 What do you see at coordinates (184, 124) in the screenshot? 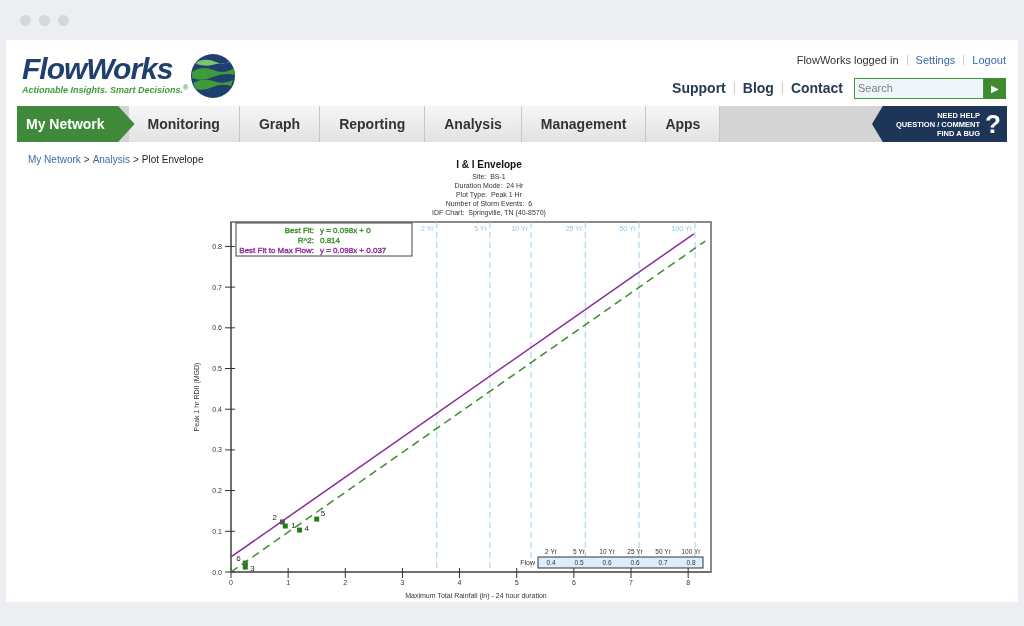
I see `nav-tab: Monitoring` at bounding box center [184, 124].